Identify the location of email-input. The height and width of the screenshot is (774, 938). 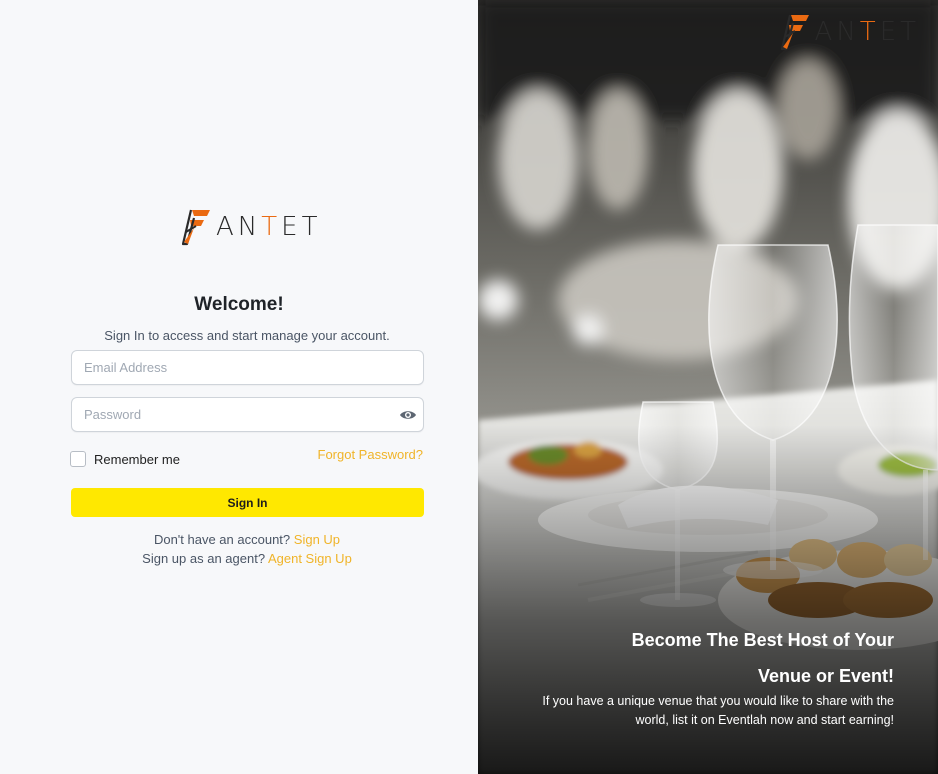
(247, 367).